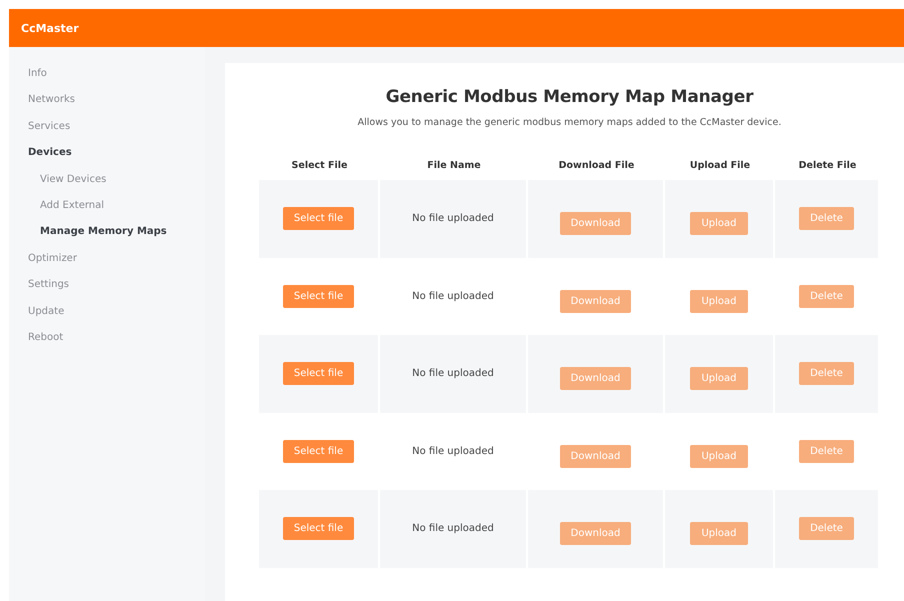  I want to click on nav-item: Settings, so click(116, 285).